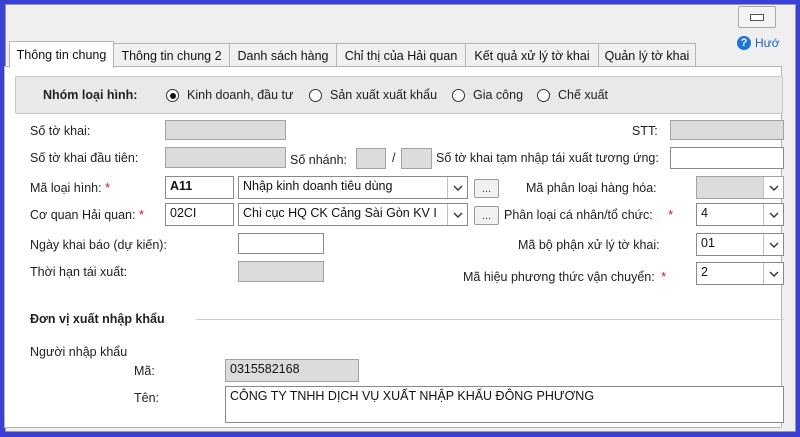 This screenshot has height=437, width=800. What do you see at coordinates (394, 158) in the screenshot?
I see `so-nhanh-slash: /` at bounding box center [394, 158].